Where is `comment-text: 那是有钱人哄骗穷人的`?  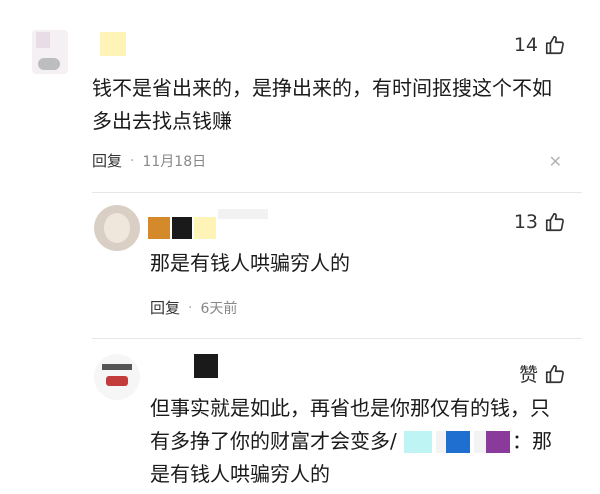
comment-text: 那是有钱人哄骗穷人的 is located at coordinates (250, 263).